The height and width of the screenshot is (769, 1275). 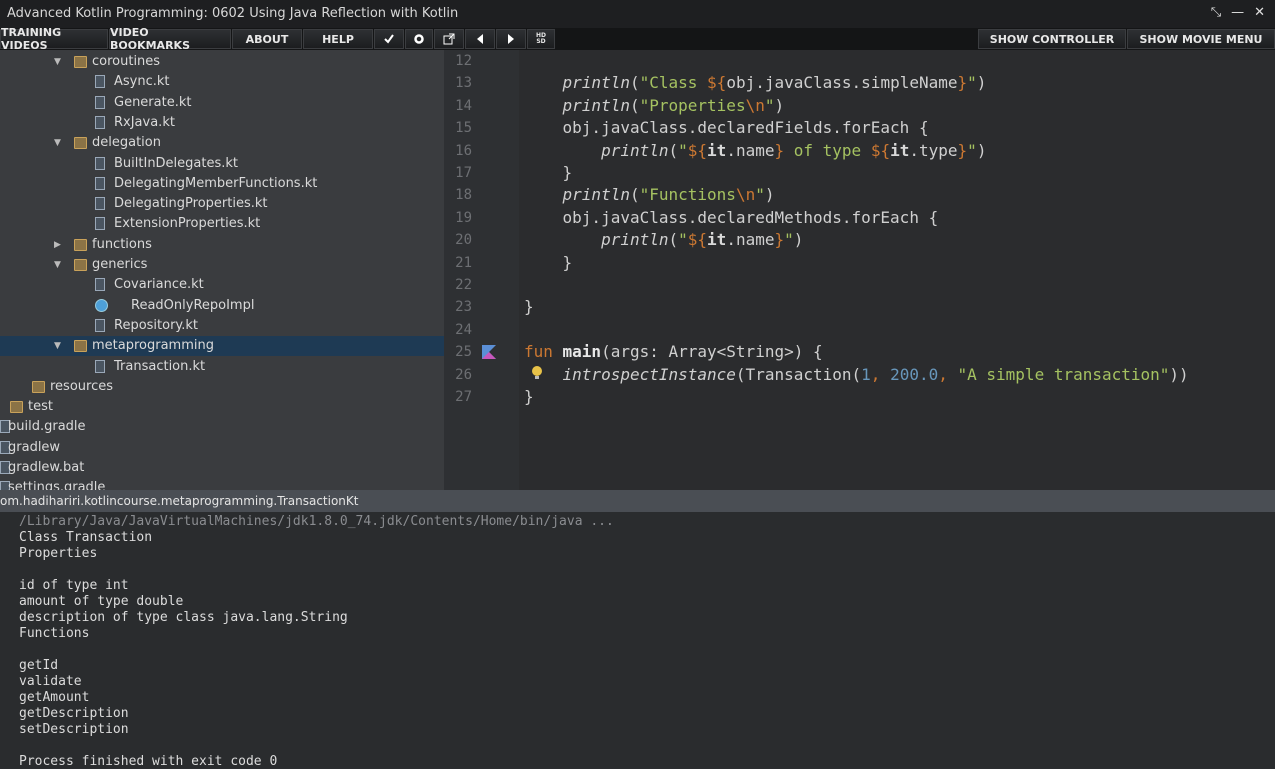 I want to click on help-button: HELP, so click(x=338, y=39).